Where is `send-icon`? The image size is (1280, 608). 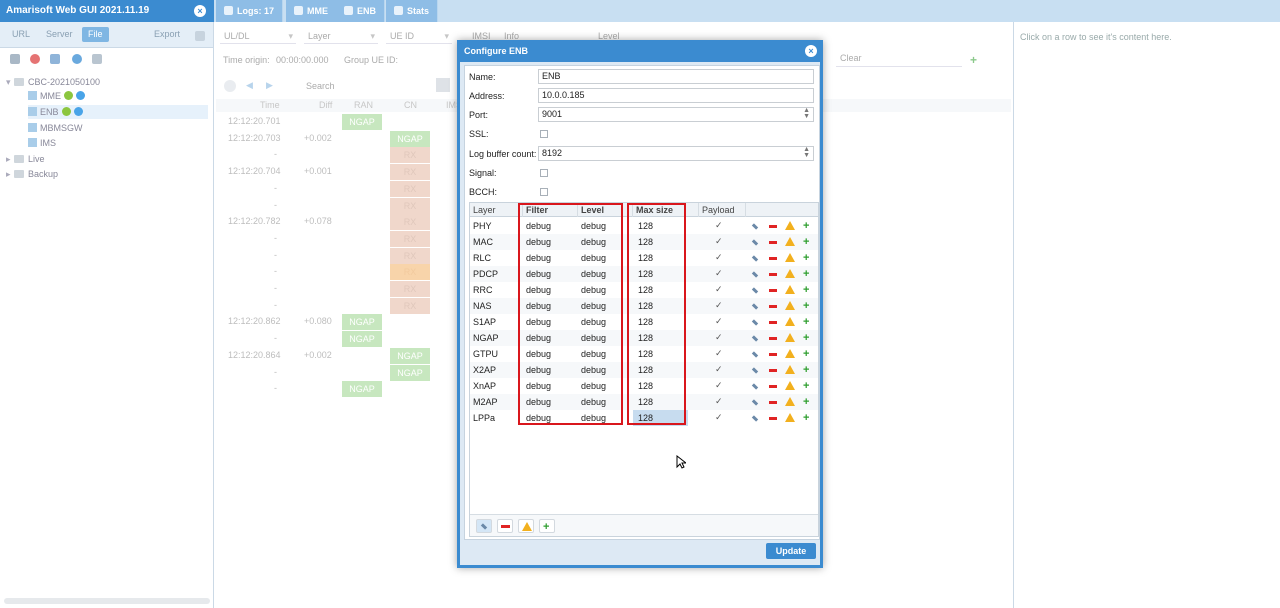
send-icon is located at coordinates (97, 59).